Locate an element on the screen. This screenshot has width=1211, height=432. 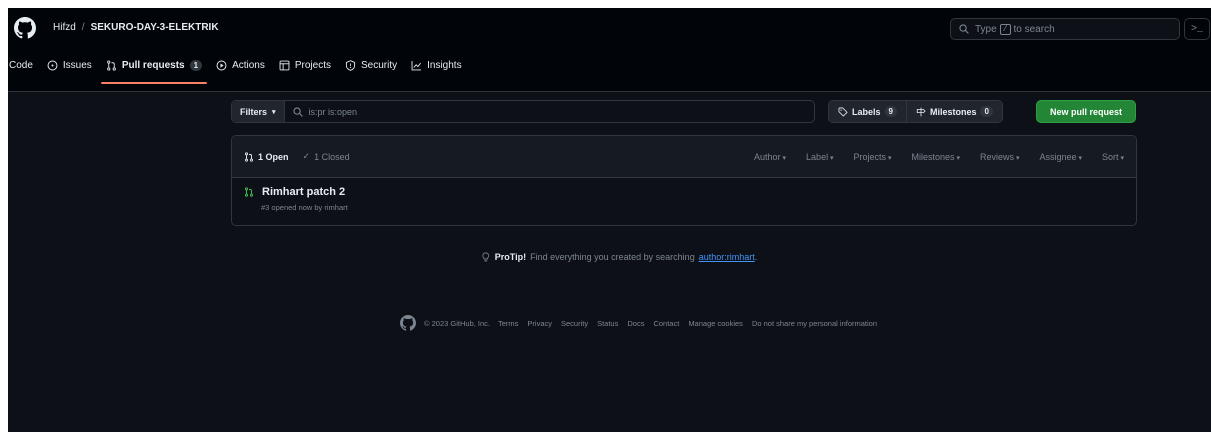
tab-label: Insights is located at coordinates (444, 65).